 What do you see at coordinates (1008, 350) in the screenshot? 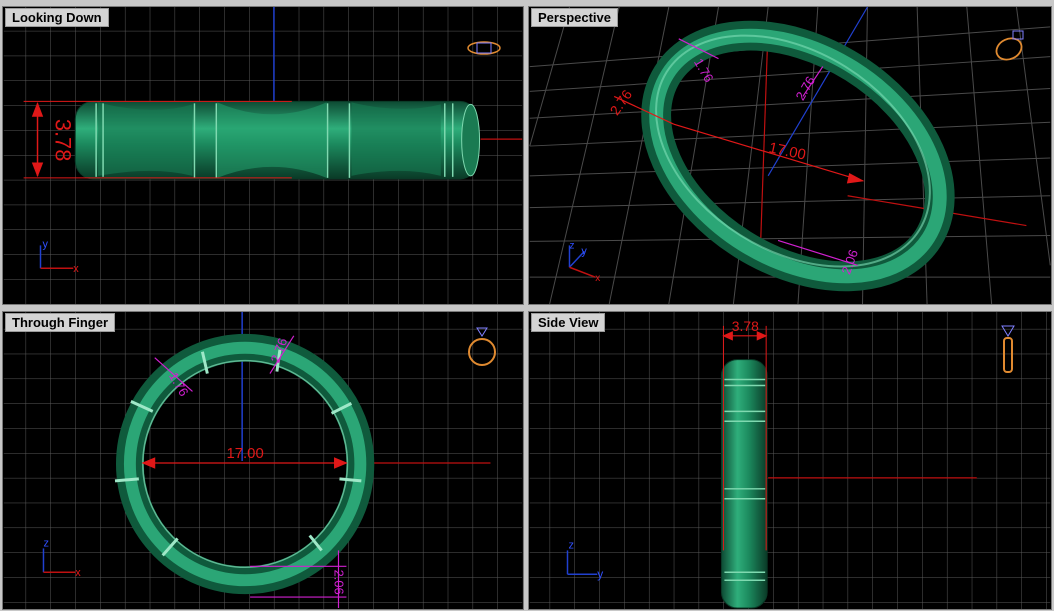
I see `ring-side-icon` at bounding box center [1008, 350].